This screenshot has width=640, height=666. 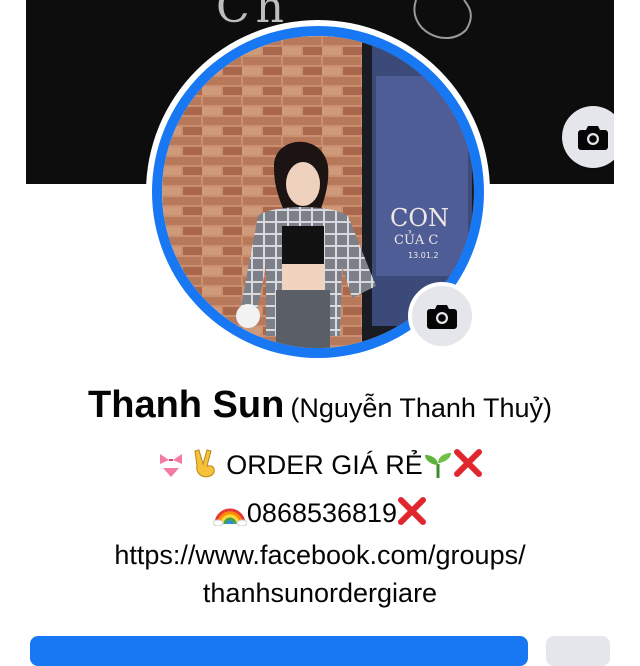 What do you see at coordinates (320, 593) in the screenshot?
I see `group-link-line-2: thanhsunordergiare` at bounding box center [320, 593].